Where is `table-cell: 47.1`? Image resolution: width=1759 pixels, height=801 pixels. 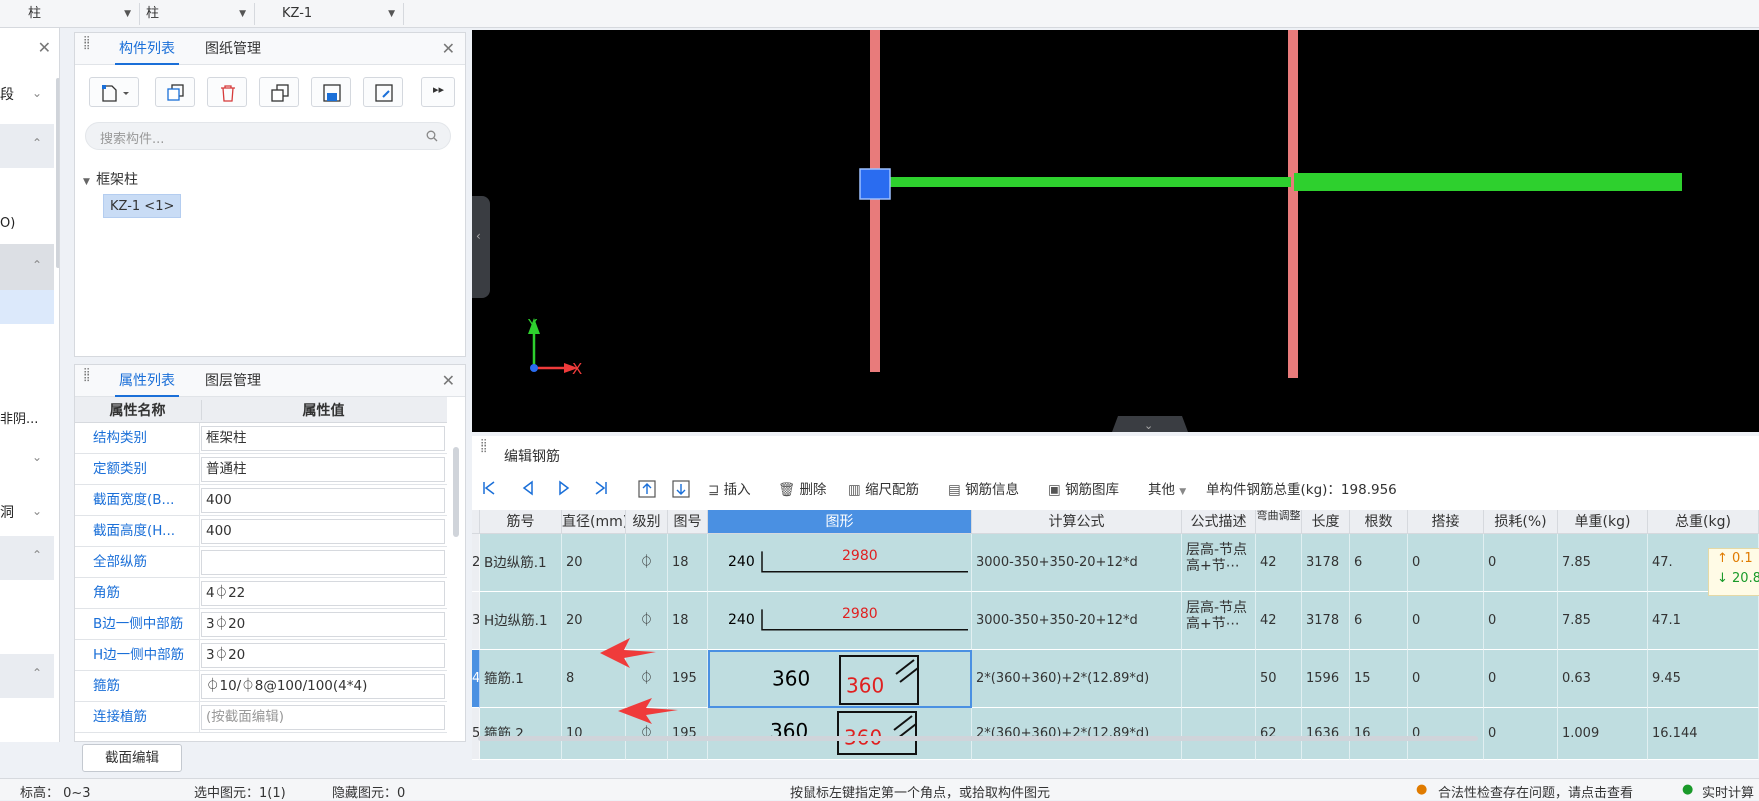 table-cell: 47.1 is located at coordinates (1703, 621).